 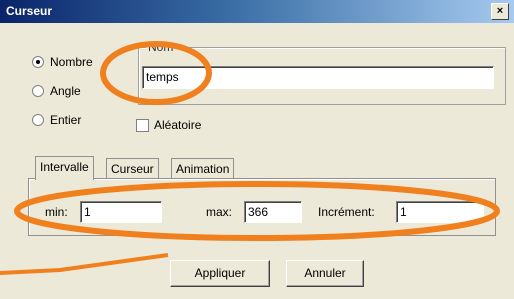 What do you see at coordinates (161, 47) in the screenshot?
I see `name-group-label: Nom` at bounding box center [161, 47].